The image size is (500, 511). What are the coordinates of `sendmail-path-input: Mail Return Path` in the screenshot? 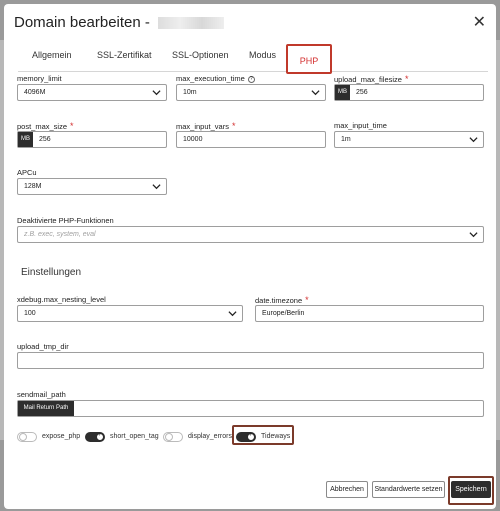 It's located at (250, 408).